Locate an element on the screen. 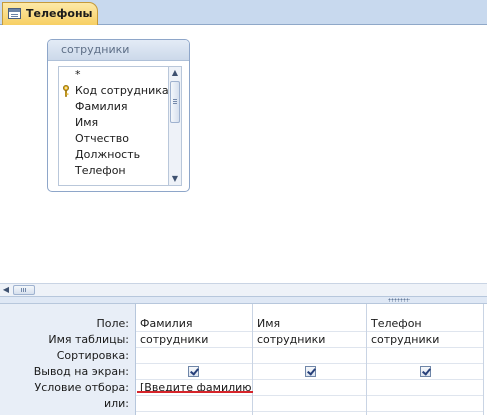  row-label-or: или: is located at coordinates (116, 403).